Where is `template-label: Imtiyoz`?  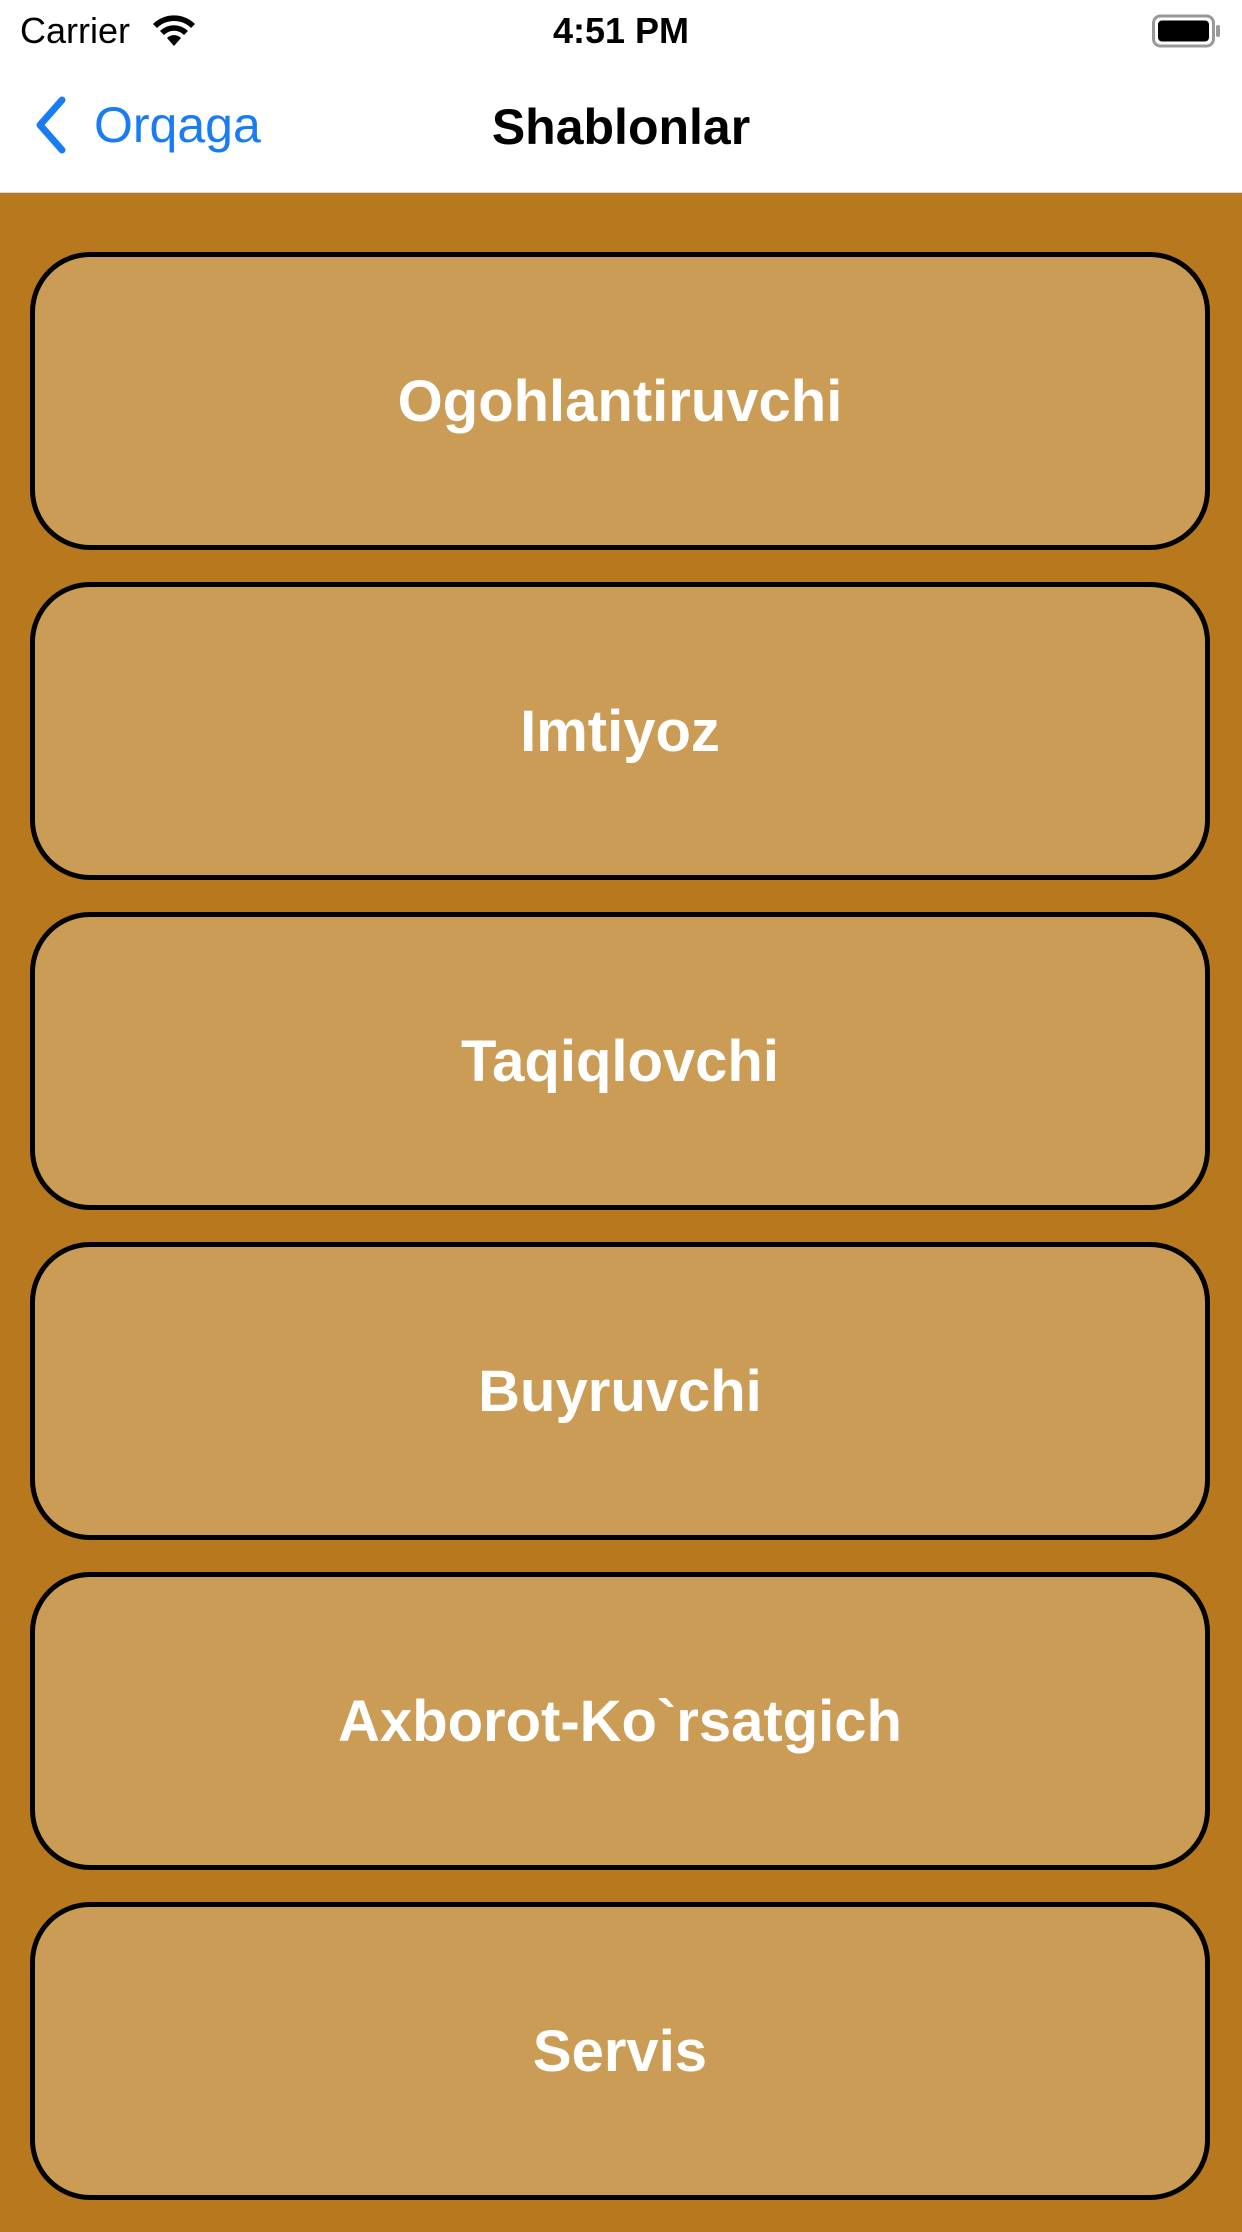 template-label: Imtiyoz is located at coordinates (620, 731).